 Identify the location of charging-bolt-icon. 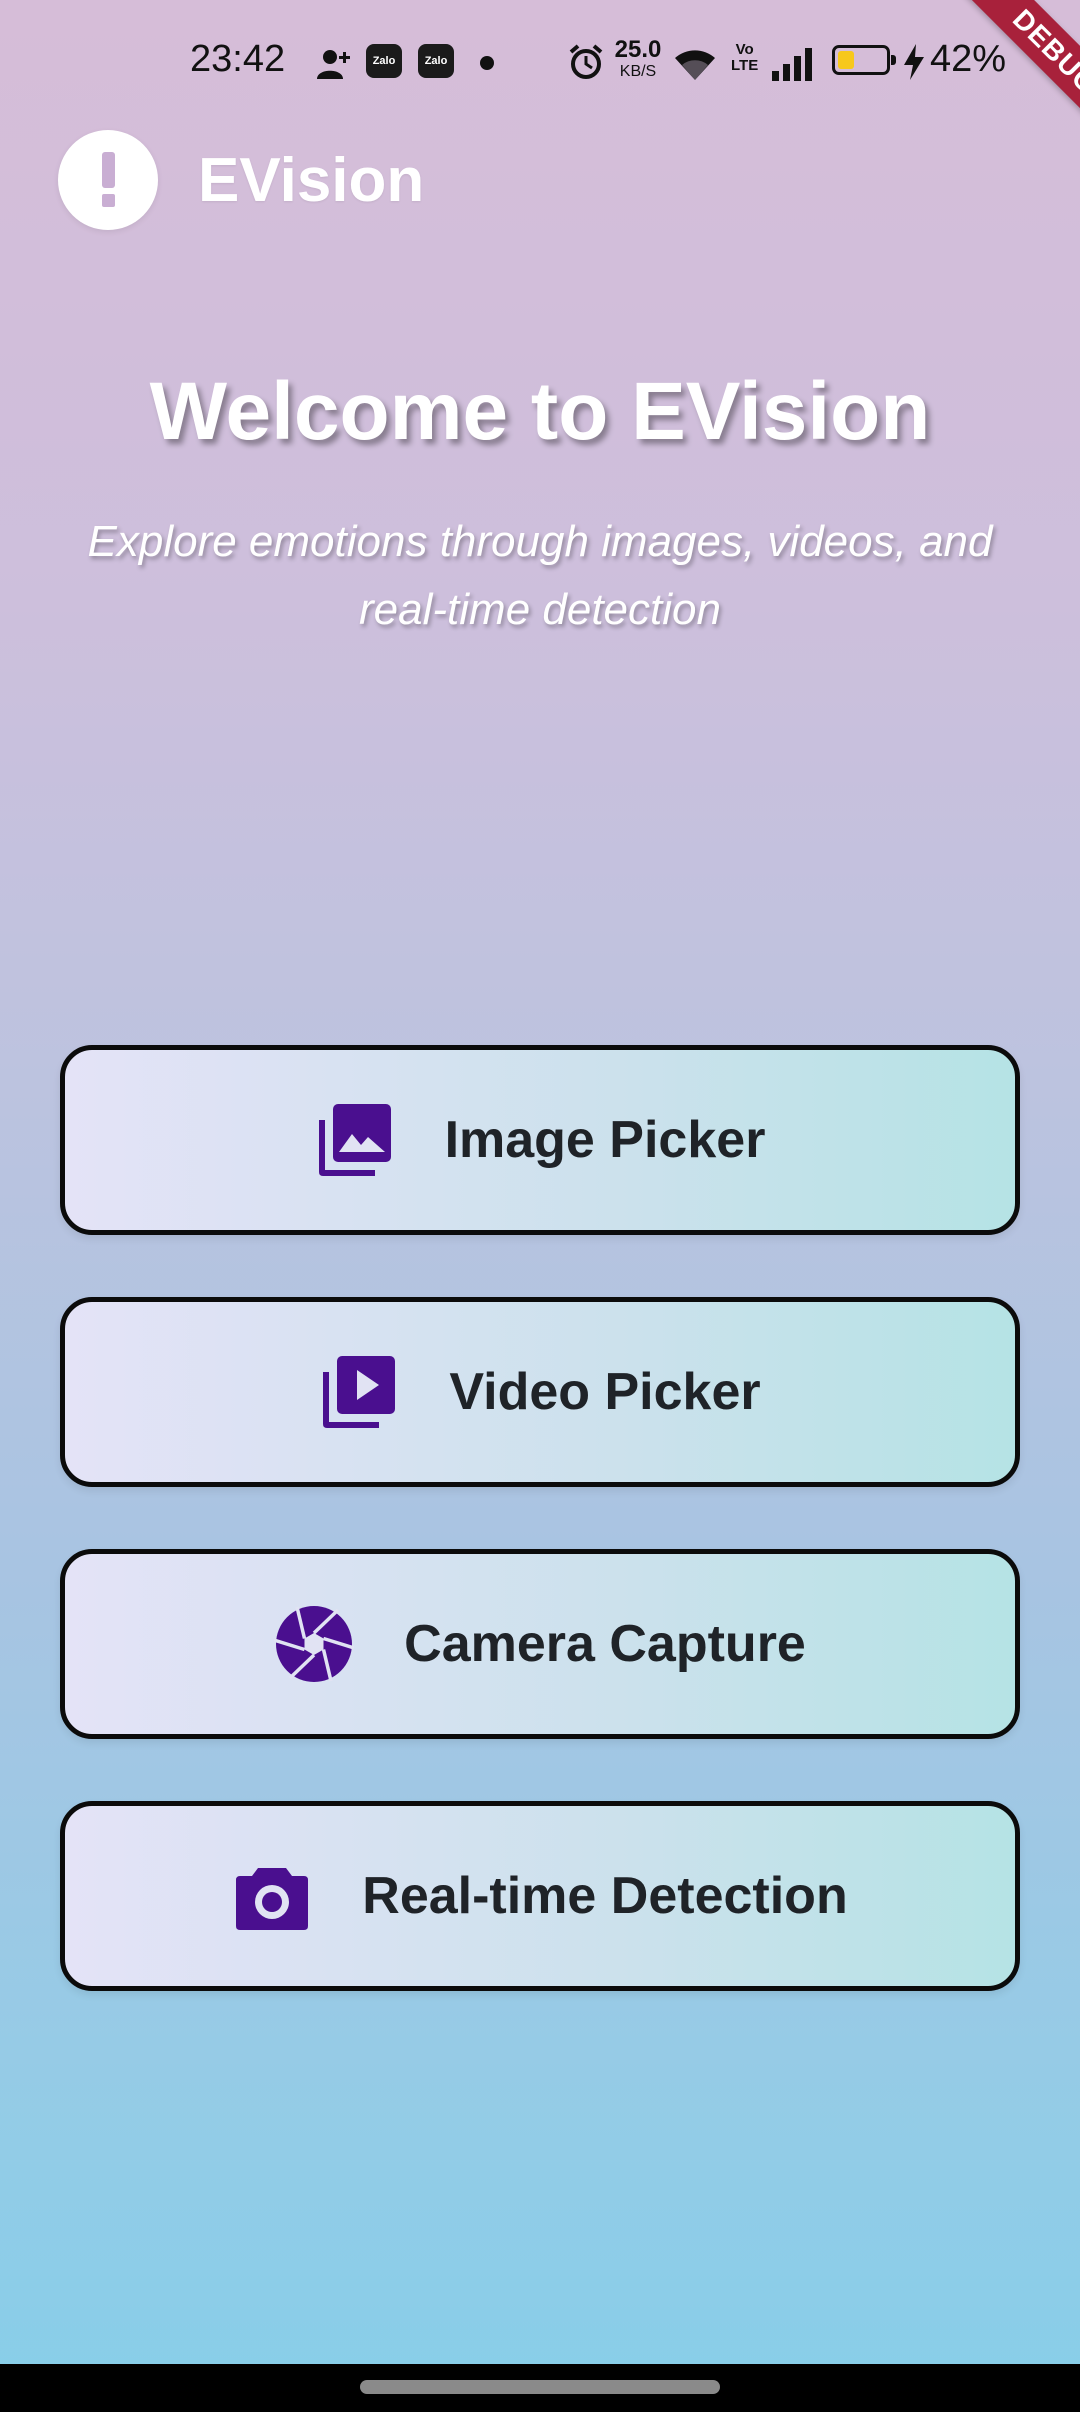
(914, 62).